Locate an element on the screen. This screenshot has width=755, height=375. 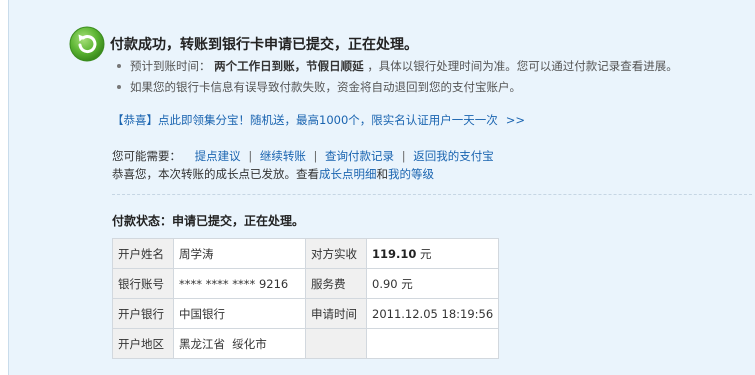
region-label: 开户地区 is located at coordinates (143, 343).